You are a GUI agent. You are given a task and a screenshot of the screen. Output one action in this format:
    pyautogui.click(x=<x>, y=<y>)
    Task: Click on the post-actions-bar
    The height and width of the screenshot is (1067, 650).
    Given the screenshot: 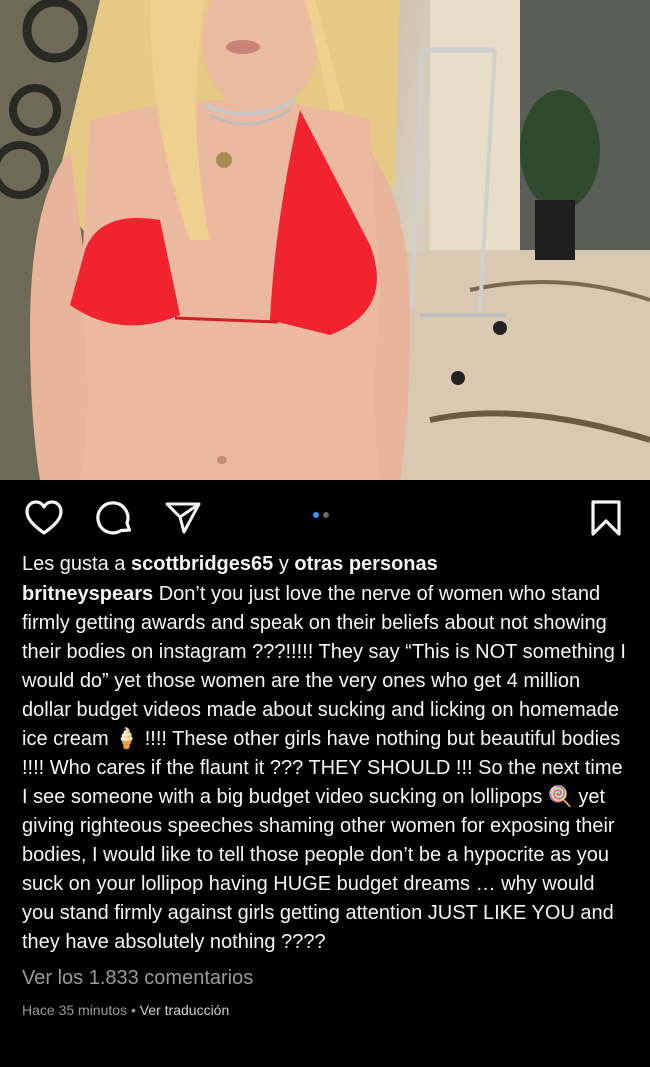 What is the action you would take?
    pyautogui.click(x=325, y=516)
    